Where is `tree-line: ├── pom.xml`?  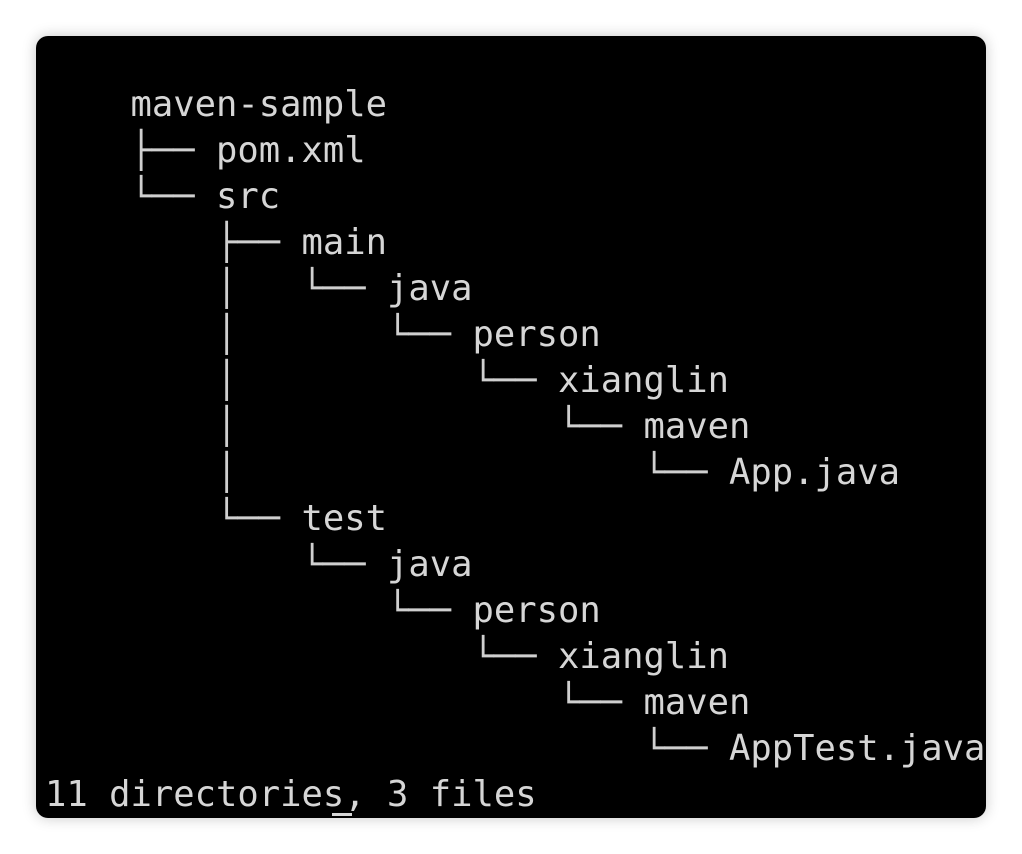
tree-line: ├── pom.xml is located at coordinates (205, 126).